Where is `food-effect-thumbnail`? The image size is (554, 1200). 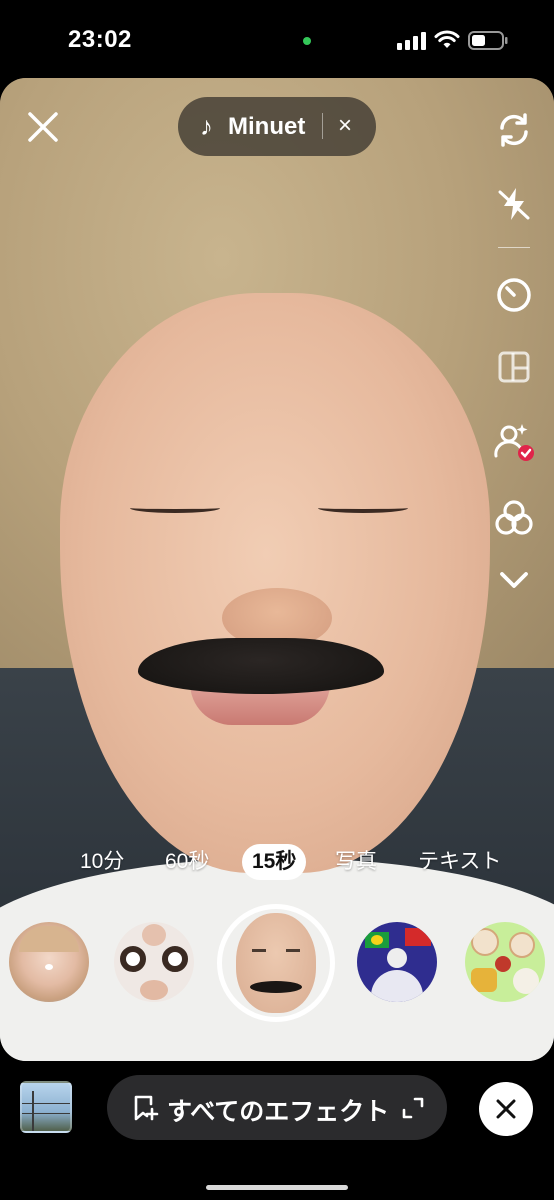
food-effect-thumbnail is located at coordinates (505, 962).